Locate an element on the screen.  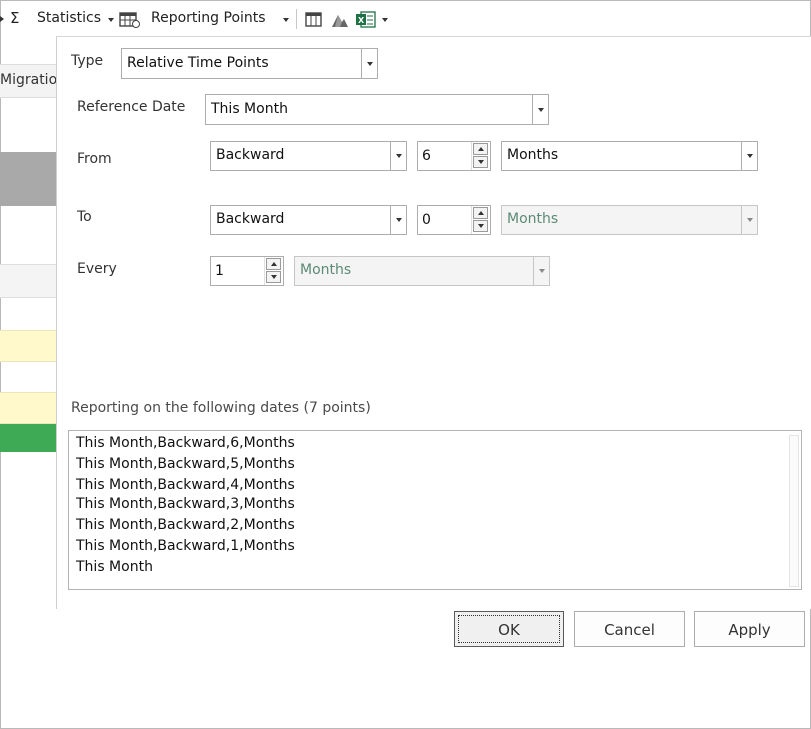
type-dropdown: Relative Time Points is located at coordinates (249, 63).